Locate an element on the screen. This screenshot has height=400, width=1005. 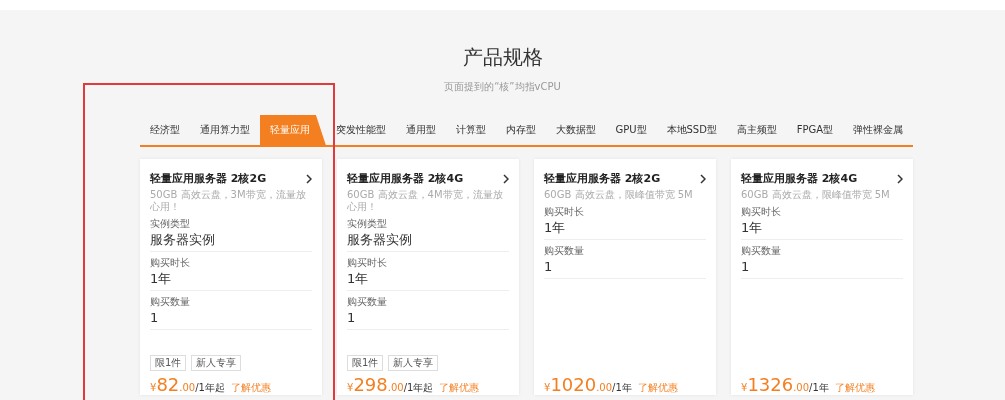
category-tab: FPGA型 is located at coordinates (815, 130).